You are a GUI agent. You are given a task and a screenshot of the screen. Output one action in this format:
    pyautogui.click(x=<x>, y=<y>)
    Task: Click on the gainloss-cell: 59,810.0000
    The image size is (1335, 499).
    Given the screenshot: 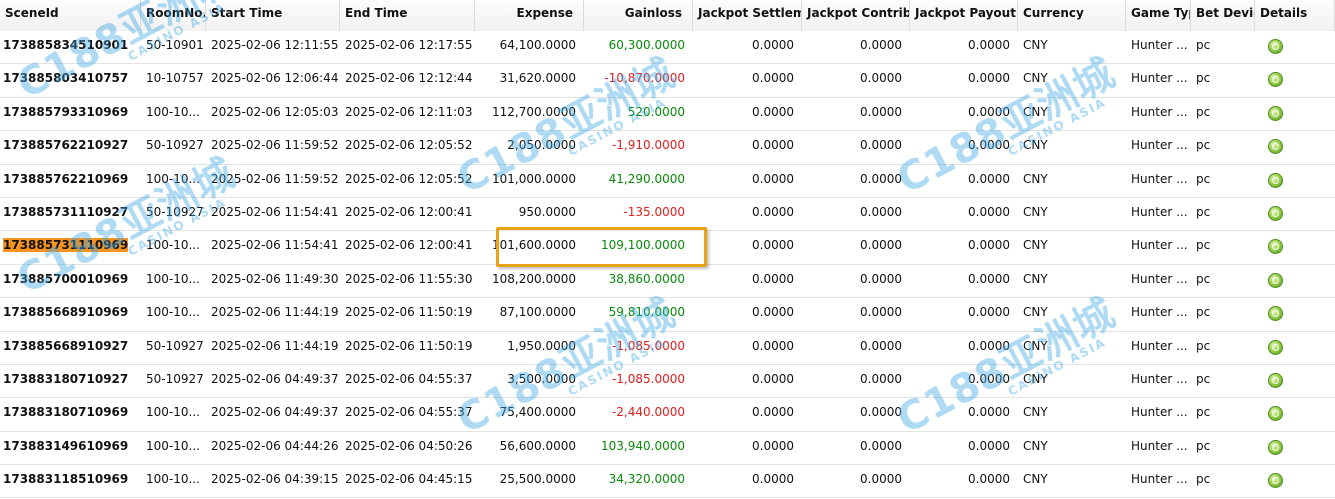 What is the action you would take?
    pyautogui.click(x=646, y=312)
    